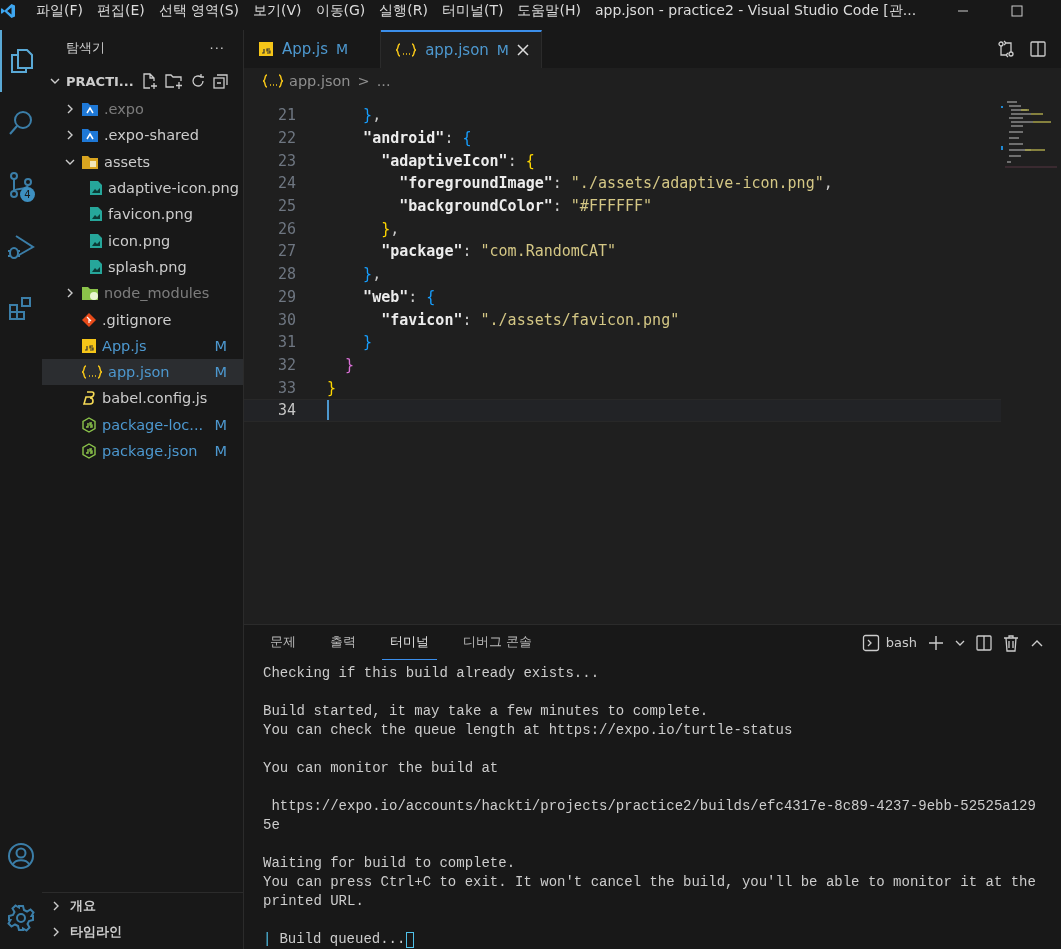 This screenshot has height=949, width=1061. I want to click on file-item: App.js M, so click(142, 345).